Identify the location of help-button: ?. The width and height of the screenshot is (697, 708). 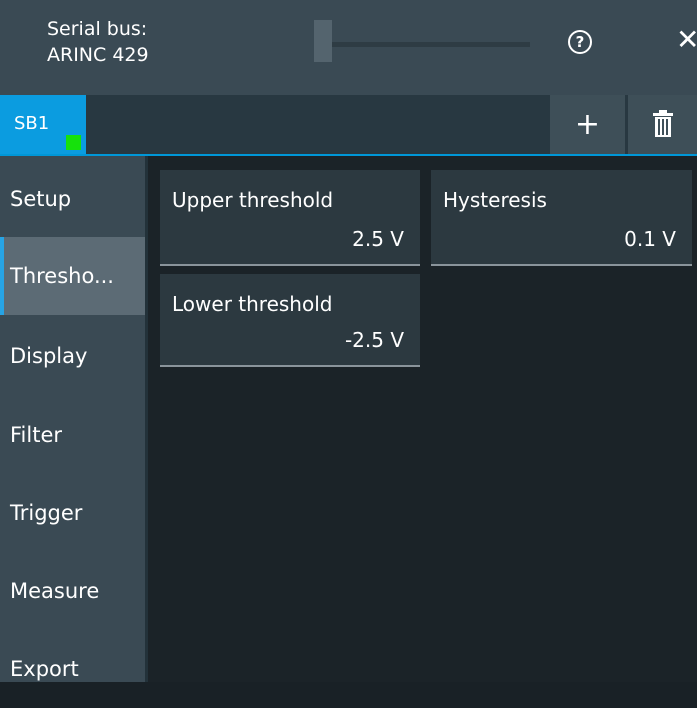
(580, 42).